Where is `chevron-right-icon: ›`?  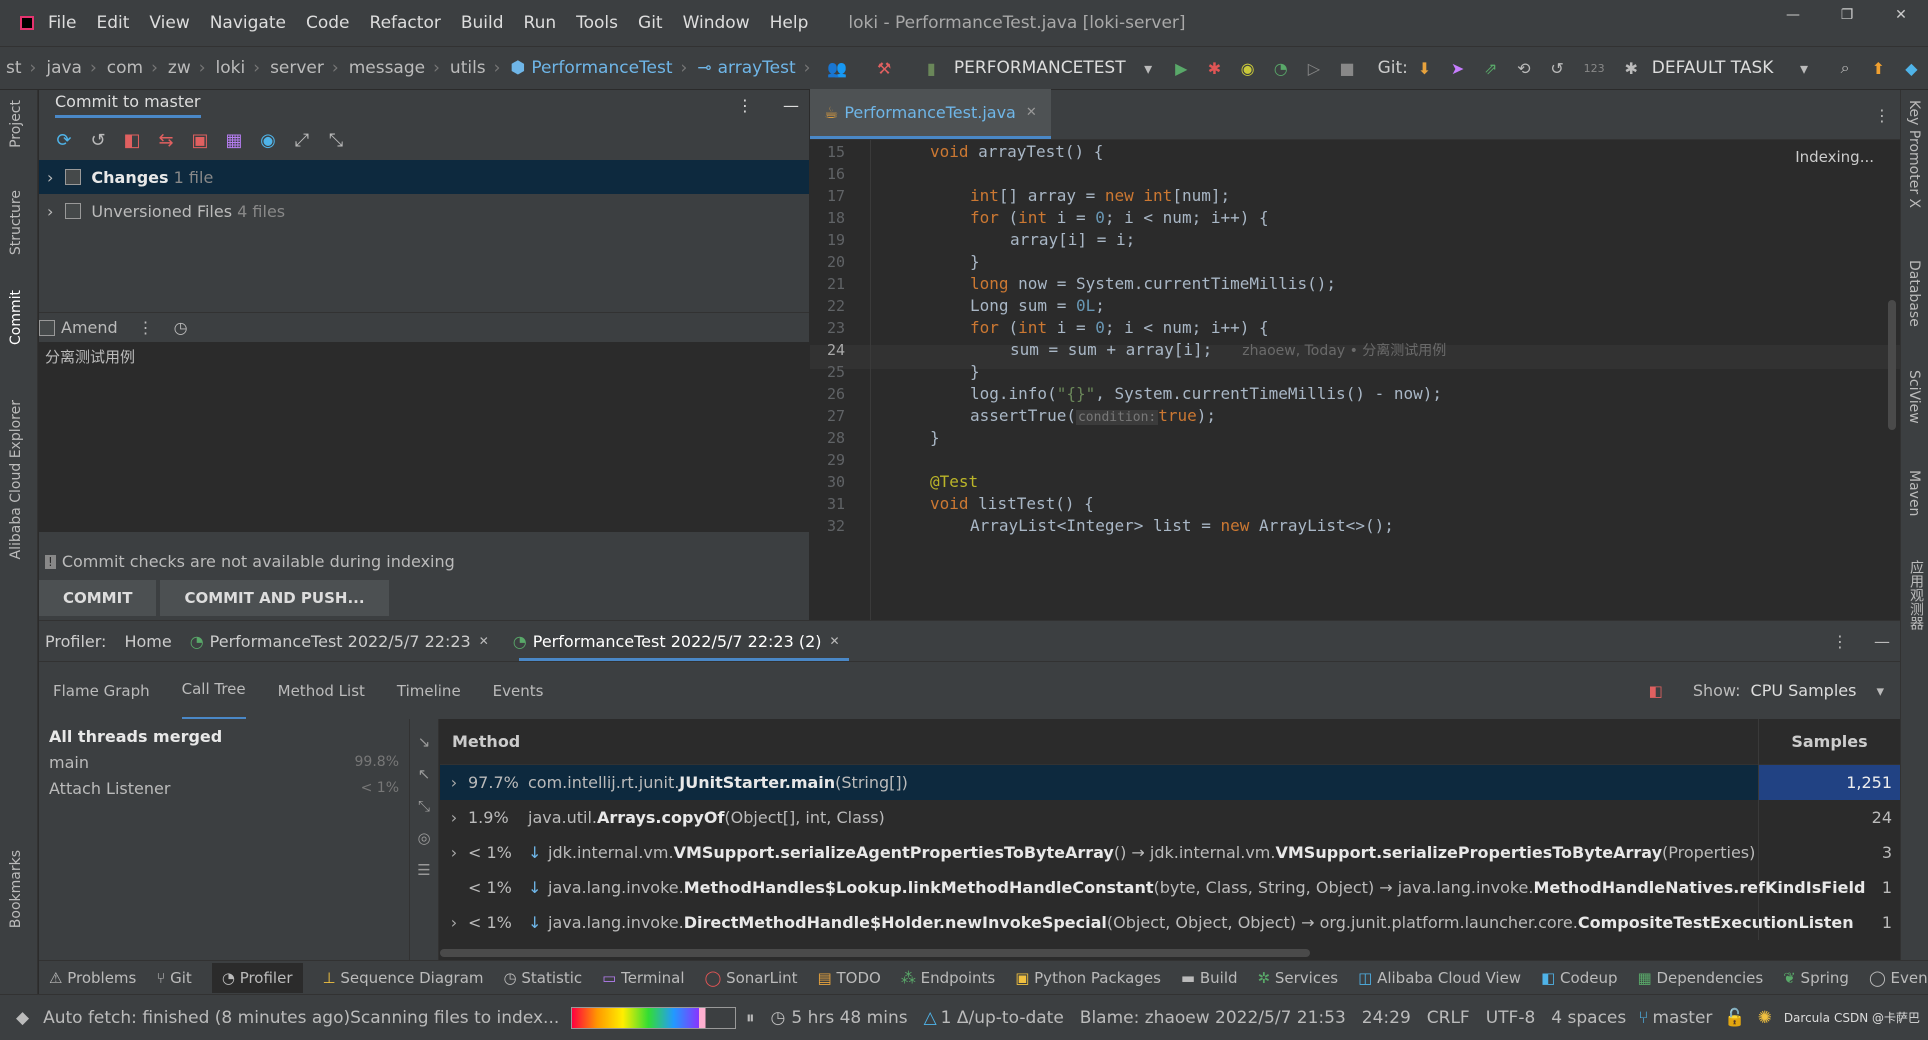
chevron-right-icon: › is located at coordinates (50, 211).